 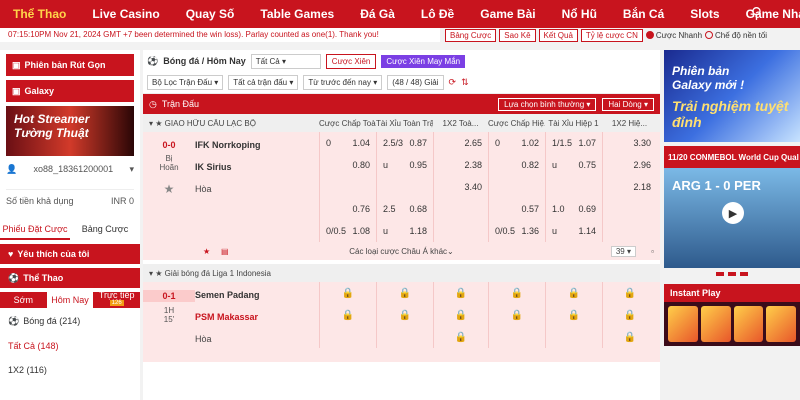 What do you see at coordinates (404, 231) in the screenshot?
I see `odds-cell: u 1.18` at bounding box center [404, 231].